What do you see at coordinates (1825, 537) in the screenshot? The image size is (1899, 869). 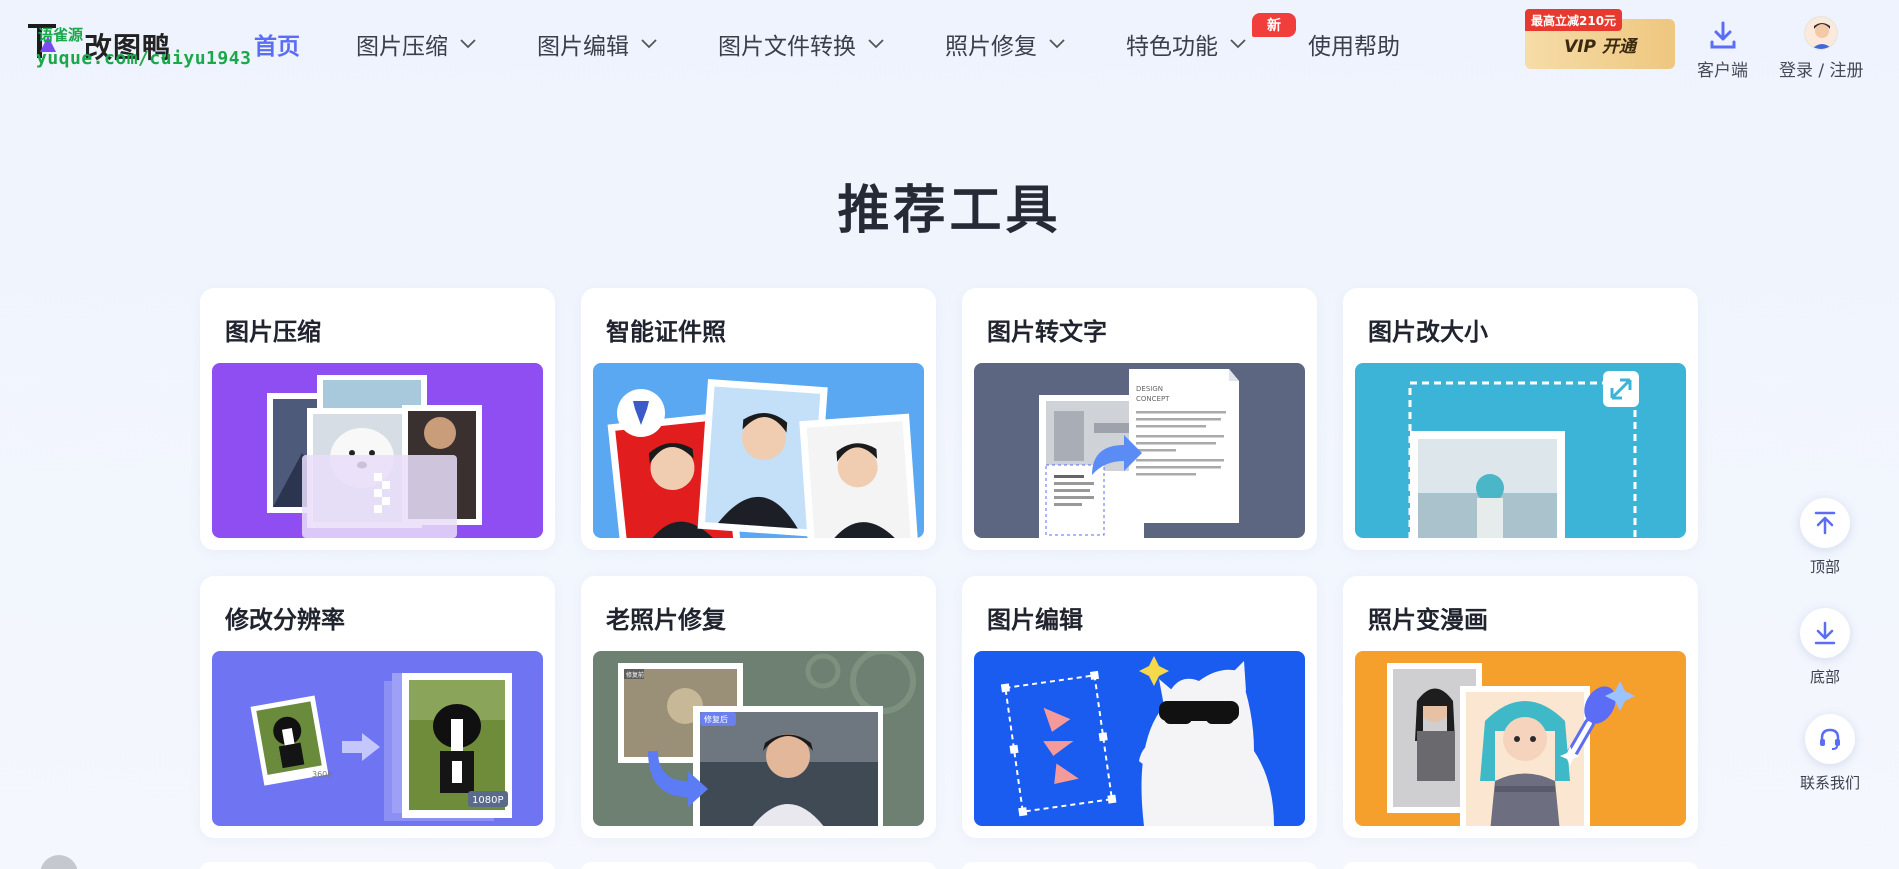 I see `back-to-top-button: 顶部` at bounding box center [1825, 537].